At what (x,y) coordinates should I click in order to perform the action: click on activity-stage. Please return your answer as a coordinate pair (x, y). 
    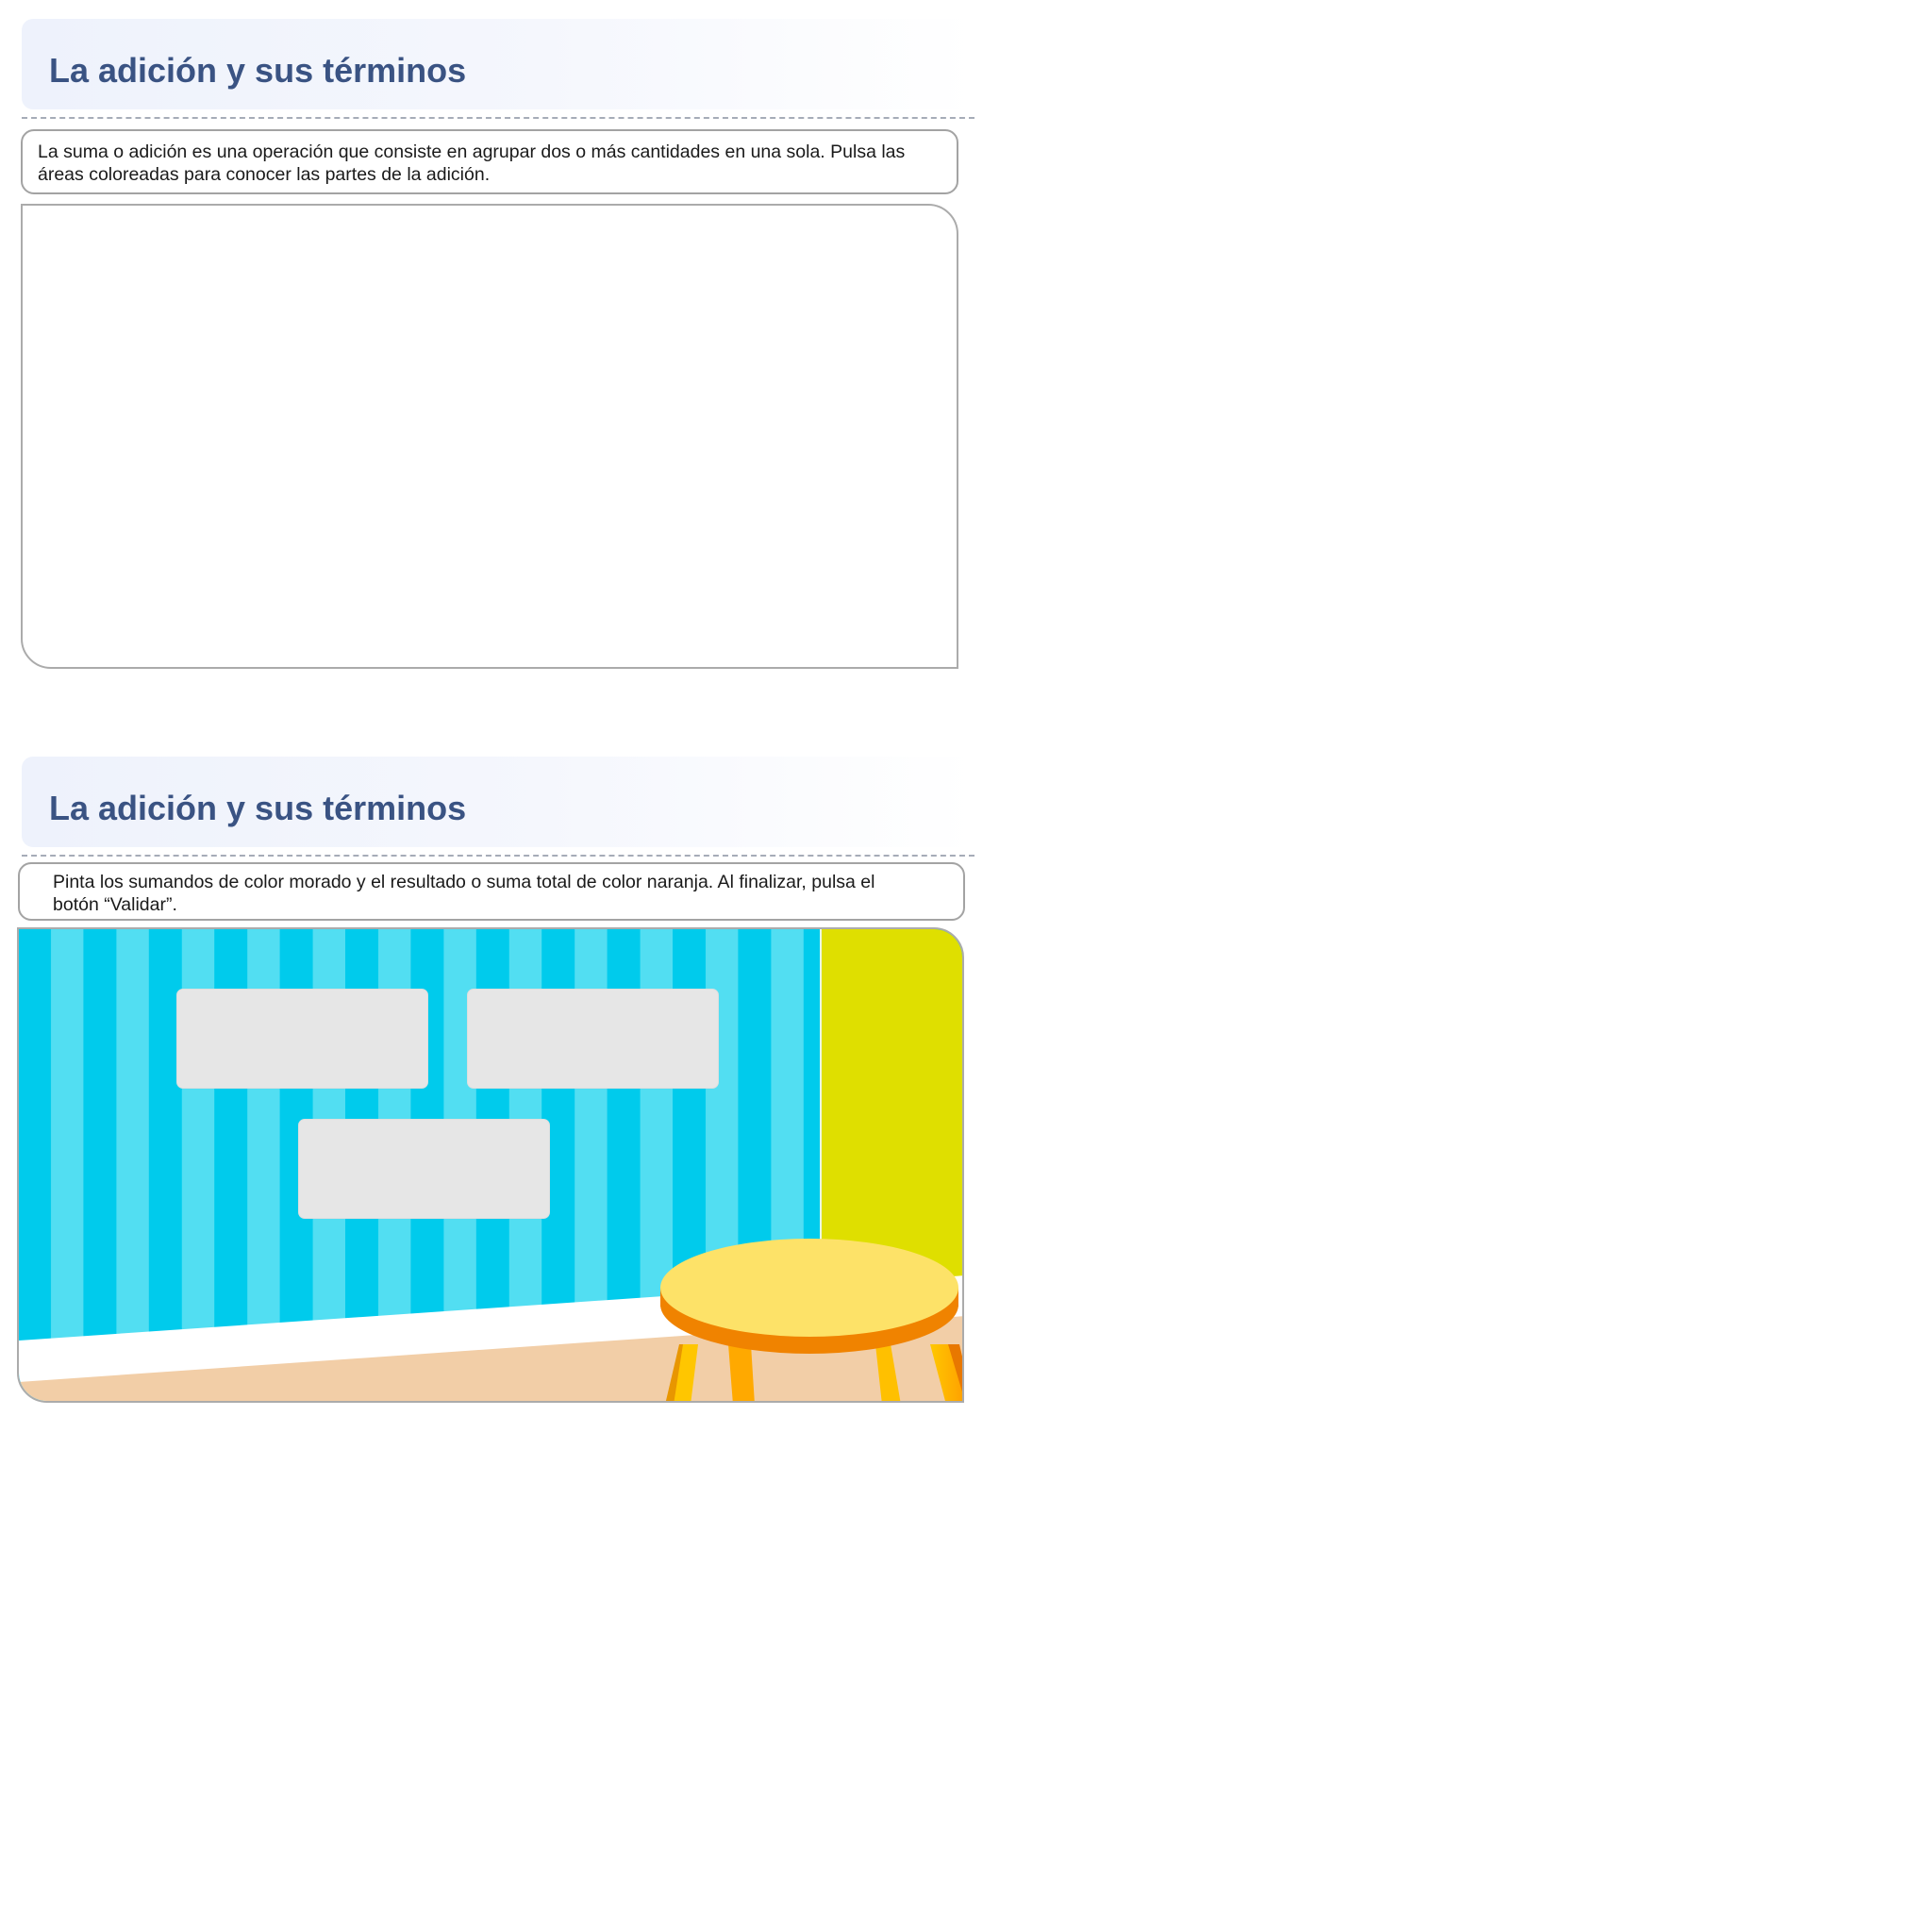
    Looking at the image, I should click on (490, 1165).